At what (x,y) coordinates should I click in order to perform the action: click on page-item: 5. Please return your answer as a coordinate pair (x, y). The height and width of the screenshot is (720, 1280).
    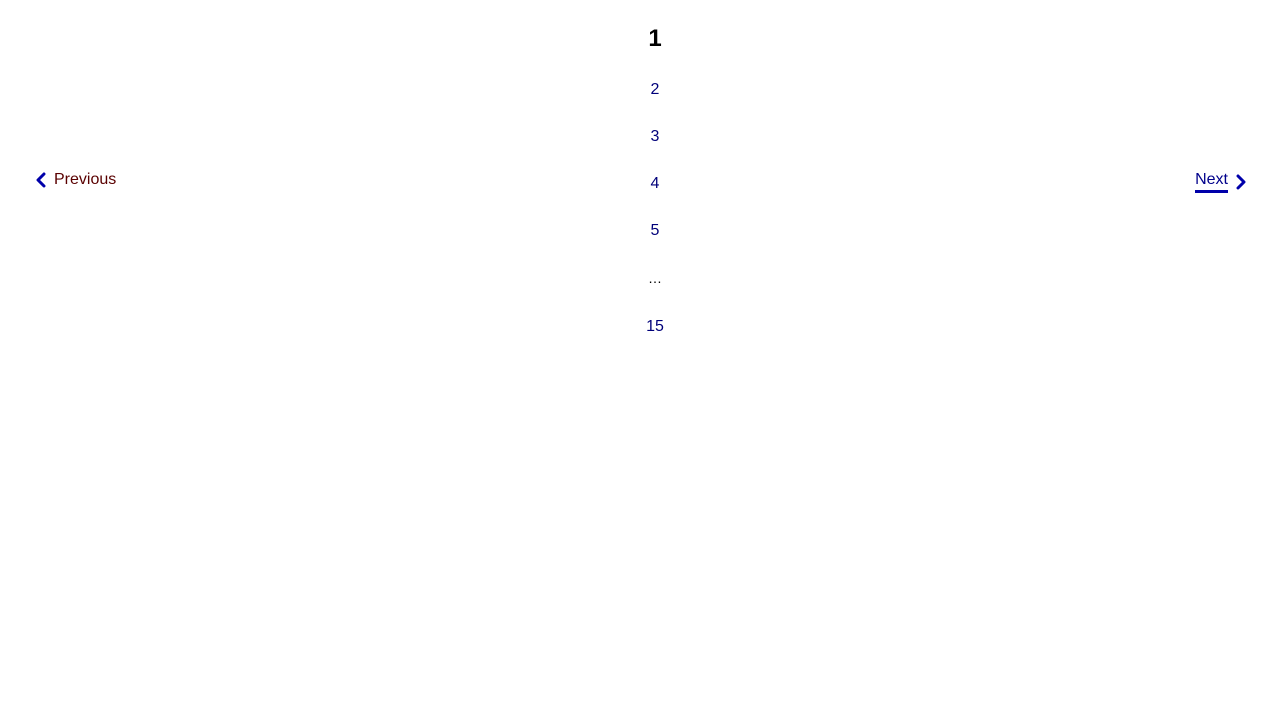
    Looking at the image, I should click on (655, 231).